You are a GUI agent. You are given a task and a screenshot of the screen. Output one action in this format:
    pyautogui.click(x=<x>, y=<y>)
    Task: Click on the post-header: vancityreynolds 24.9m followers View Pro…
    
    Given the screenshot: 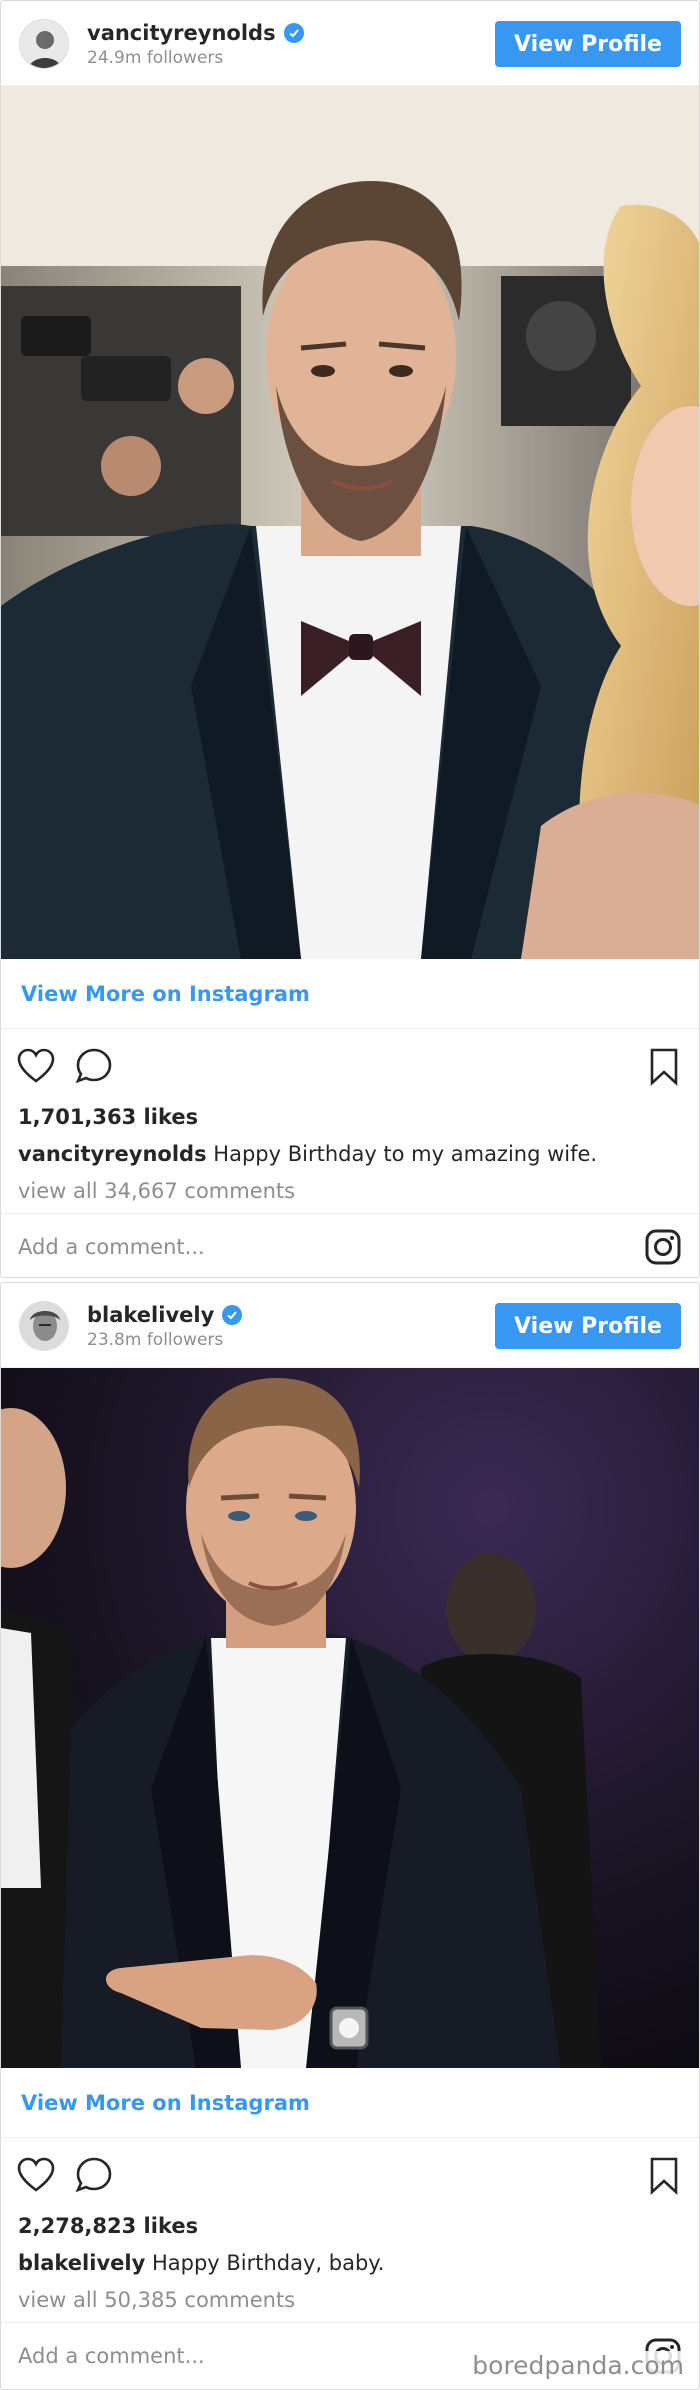 What is the action you would take?
    pyautogui.click(x=350, y=43)
    